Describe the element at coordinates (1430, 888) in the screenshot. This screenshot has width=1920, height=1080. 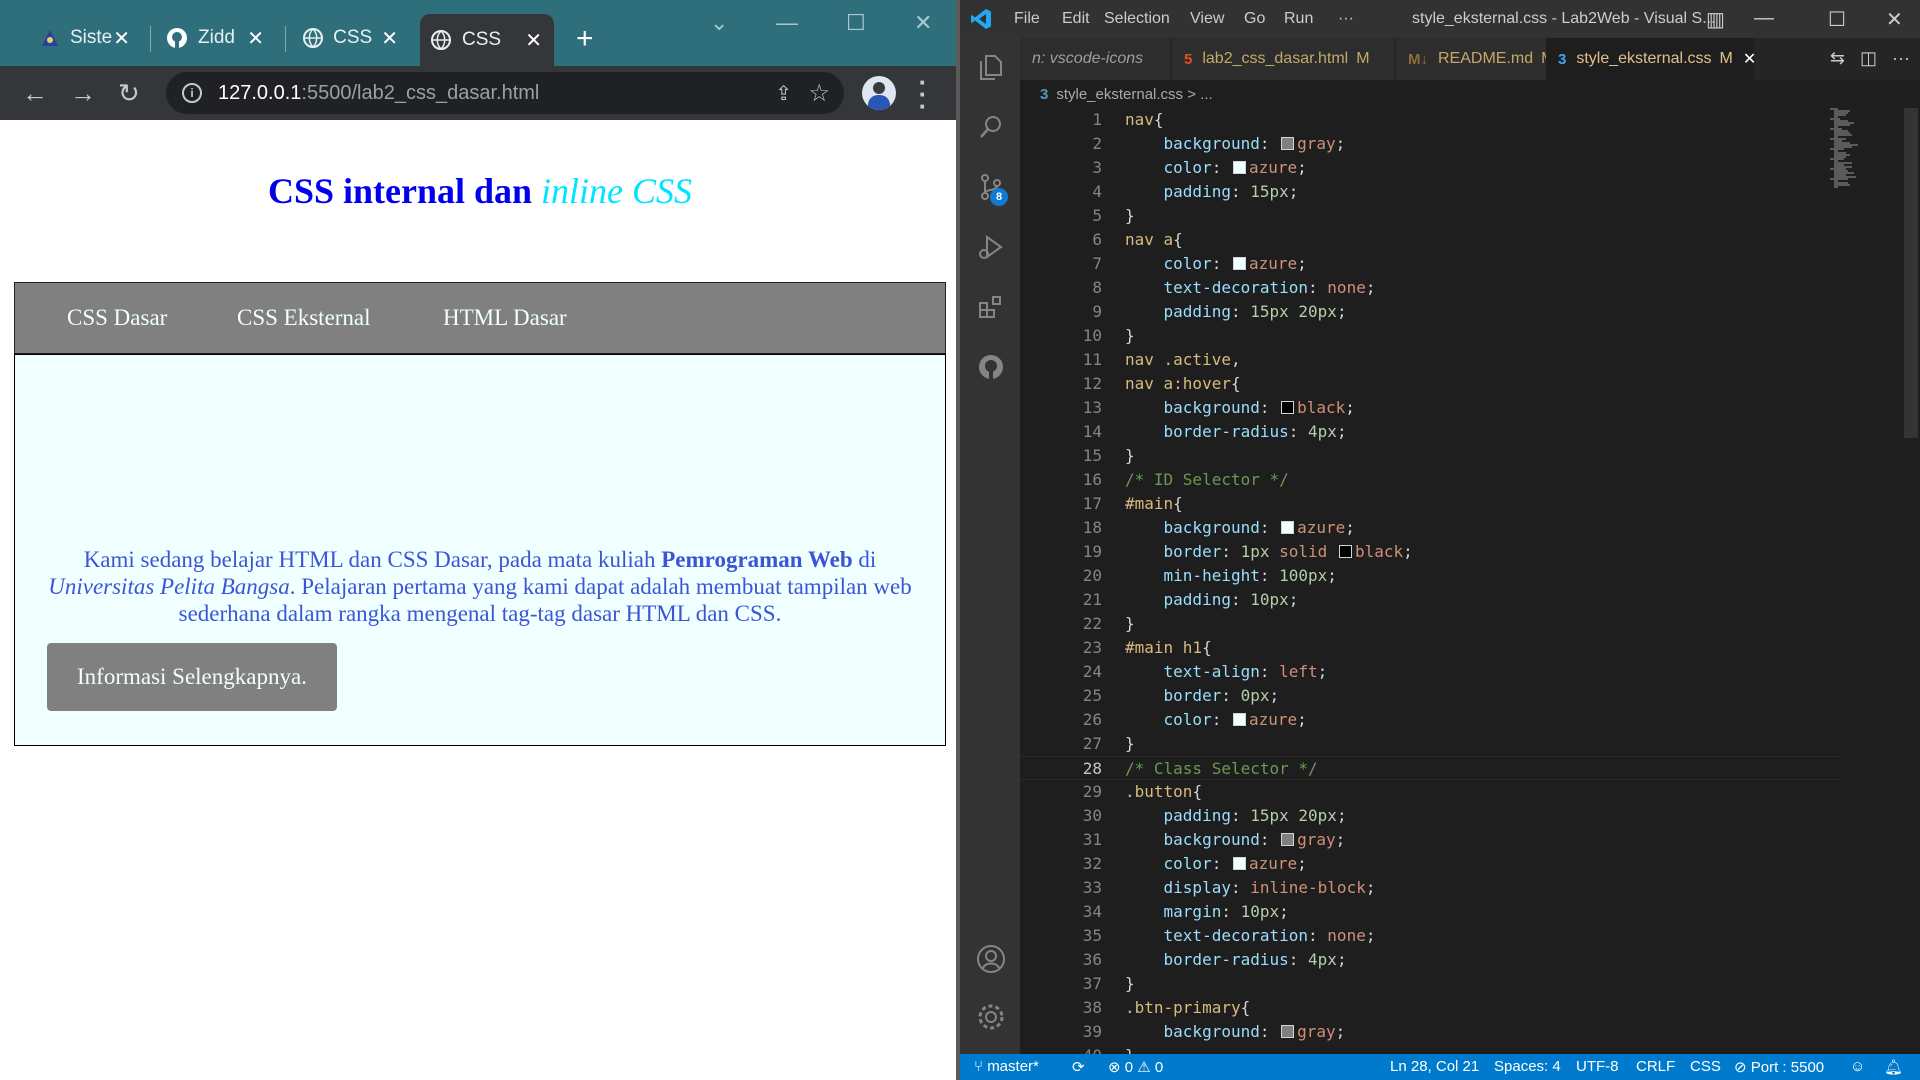
I see `code-line: 33 display: inline-block;` at that location.